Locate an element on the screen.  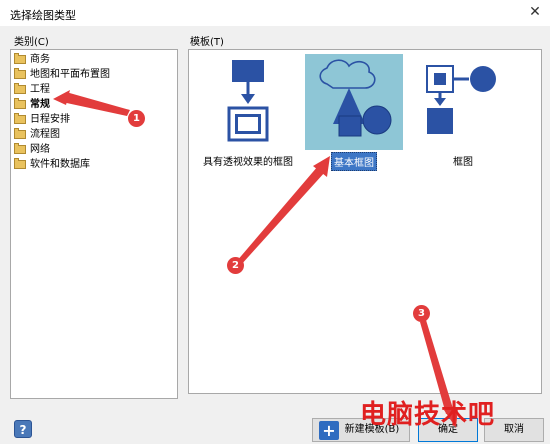
category-item-maps: 地图和平面布置图 is located at coordinates (62, 74).